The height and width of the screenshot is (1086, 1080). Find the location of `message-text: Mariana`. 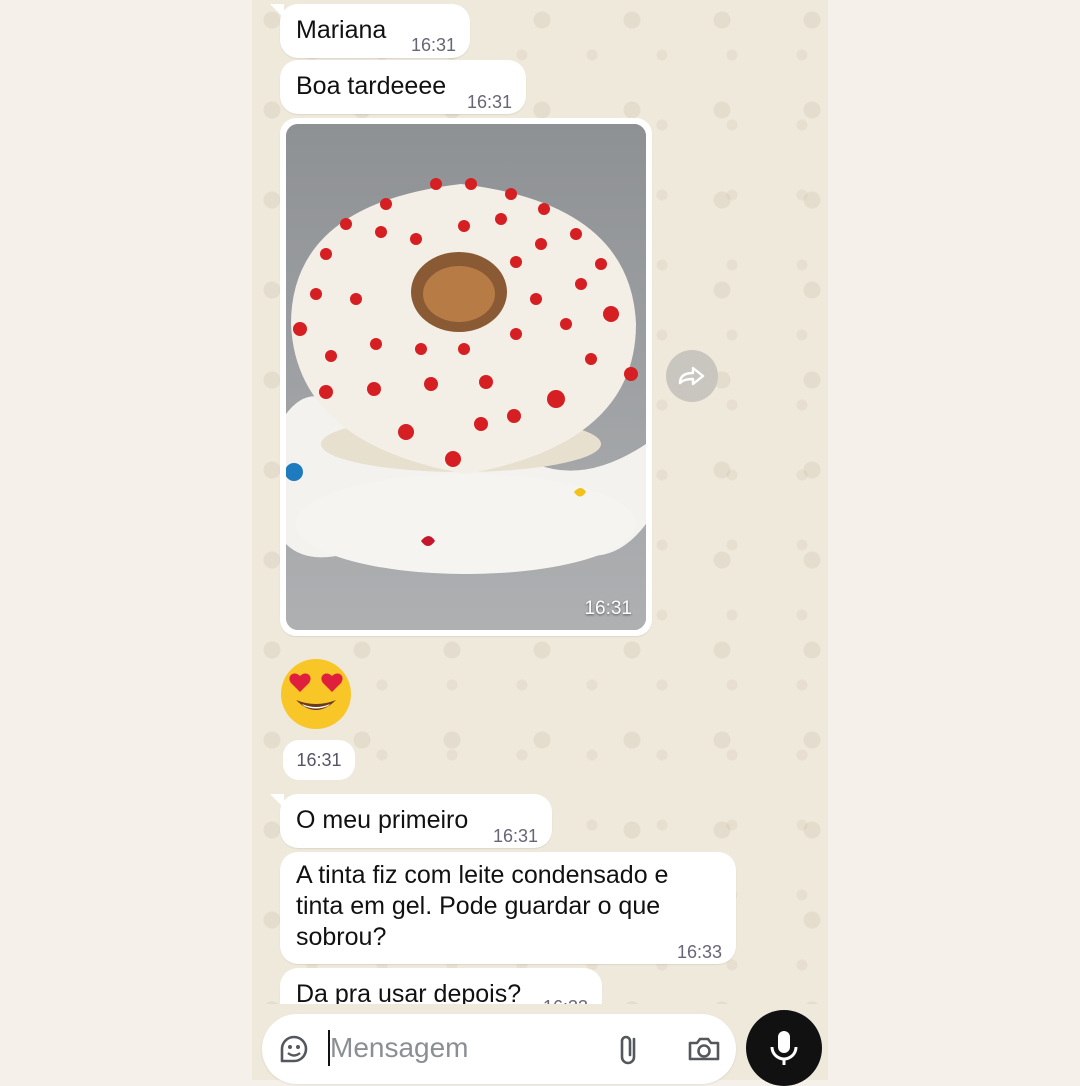

message-text: Mariana is located at coordinates (341, 30).